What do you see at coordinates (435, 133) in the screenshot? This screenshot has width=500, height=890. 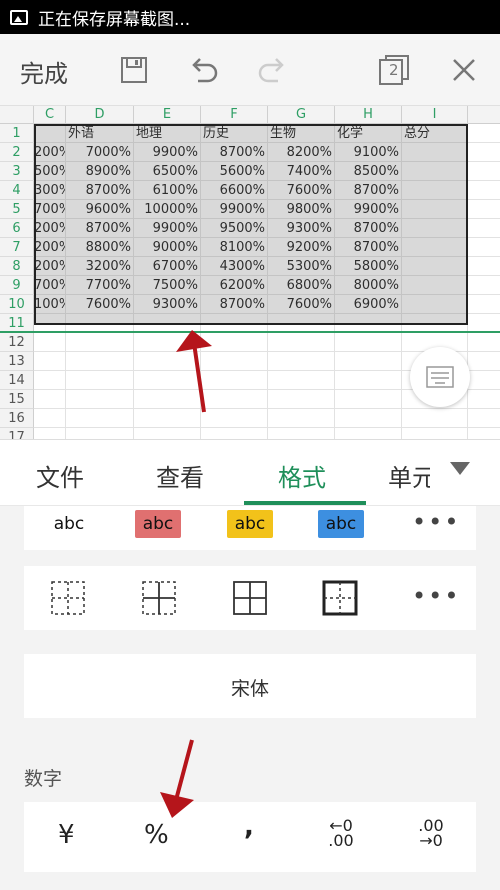 I see `table-cell: 总分` at bounding box center [435, 133].